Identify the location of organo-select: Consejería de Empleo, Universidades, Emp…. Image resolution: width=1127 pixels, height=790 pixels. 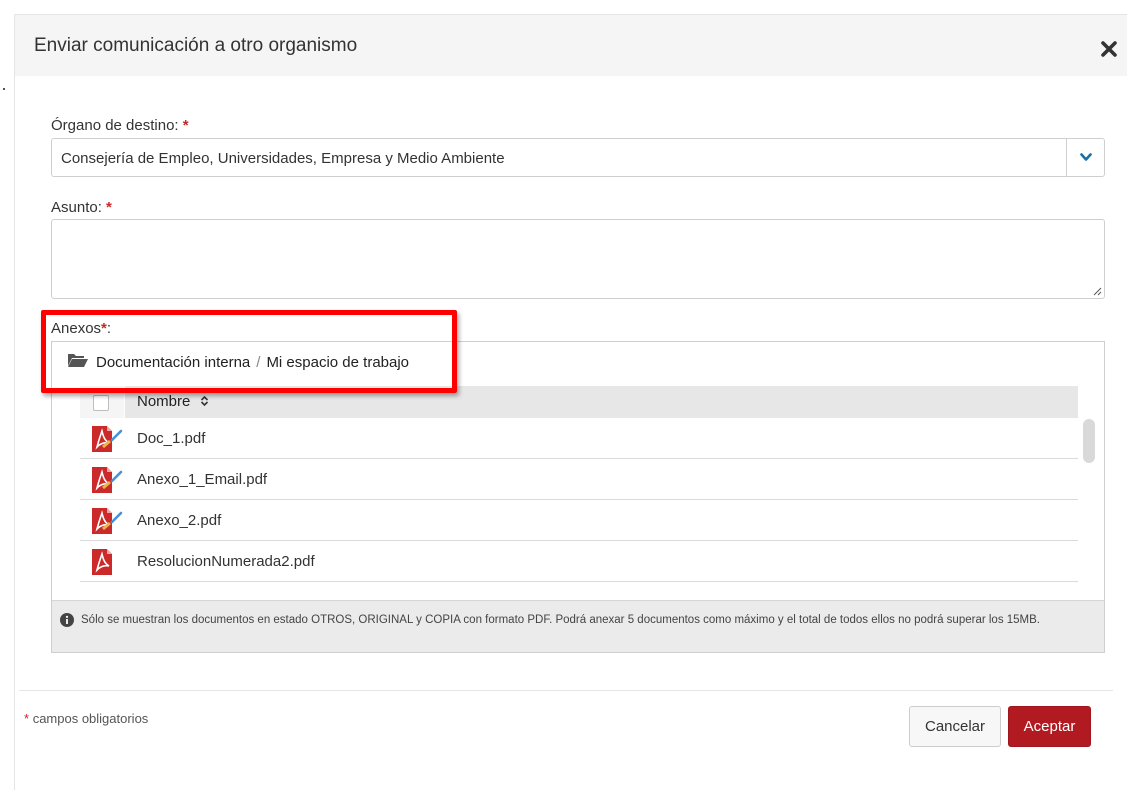
(578, 157).